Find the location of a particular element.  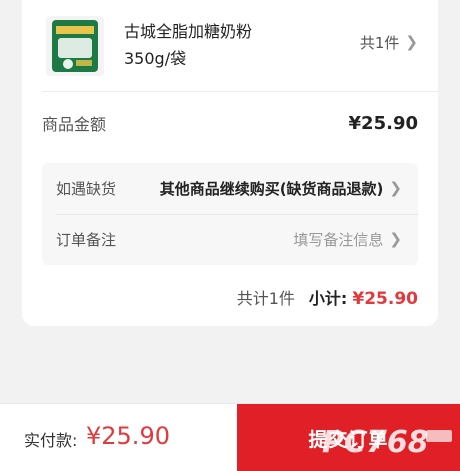

item-count: 共计1件 is located at coordinates (265, 298).